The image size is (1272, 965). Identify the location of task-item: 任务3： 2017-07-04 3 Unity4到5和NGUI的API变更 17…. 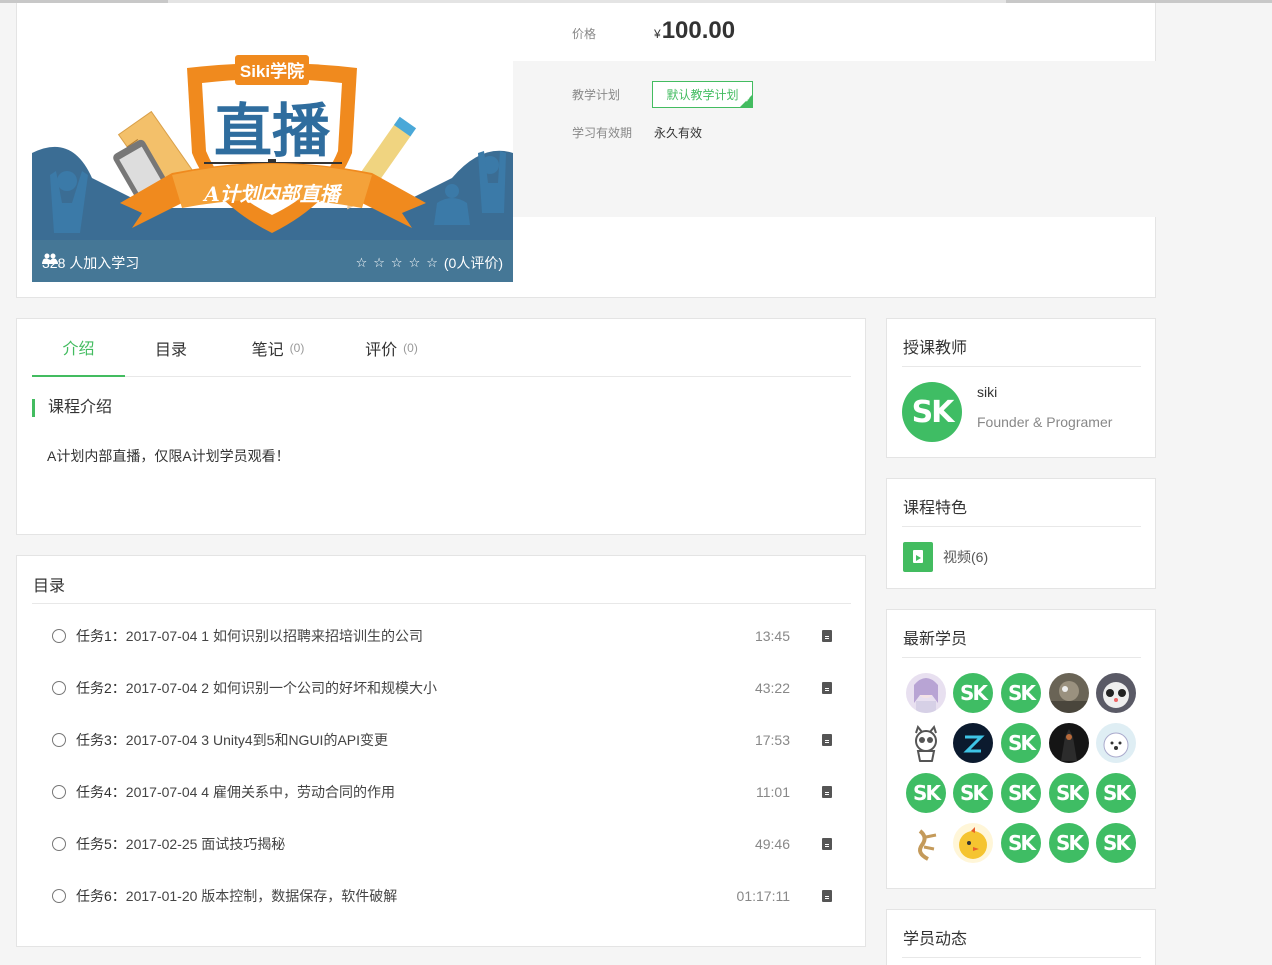
(442, 740).